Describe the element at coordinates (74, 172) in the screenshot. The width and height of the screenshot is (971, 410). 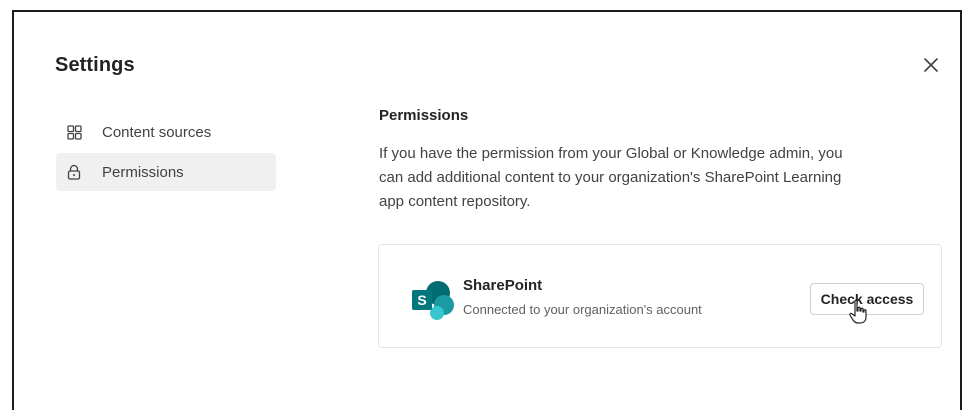
I see `lock-icon` at that location.